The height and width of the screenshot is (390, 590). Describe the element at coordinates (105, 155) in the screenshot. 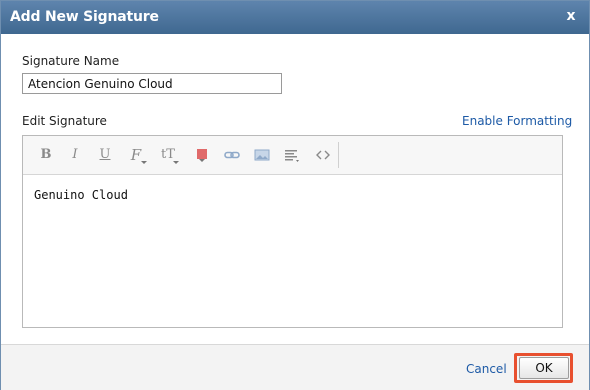

I see `underline-icon: U` at that location.